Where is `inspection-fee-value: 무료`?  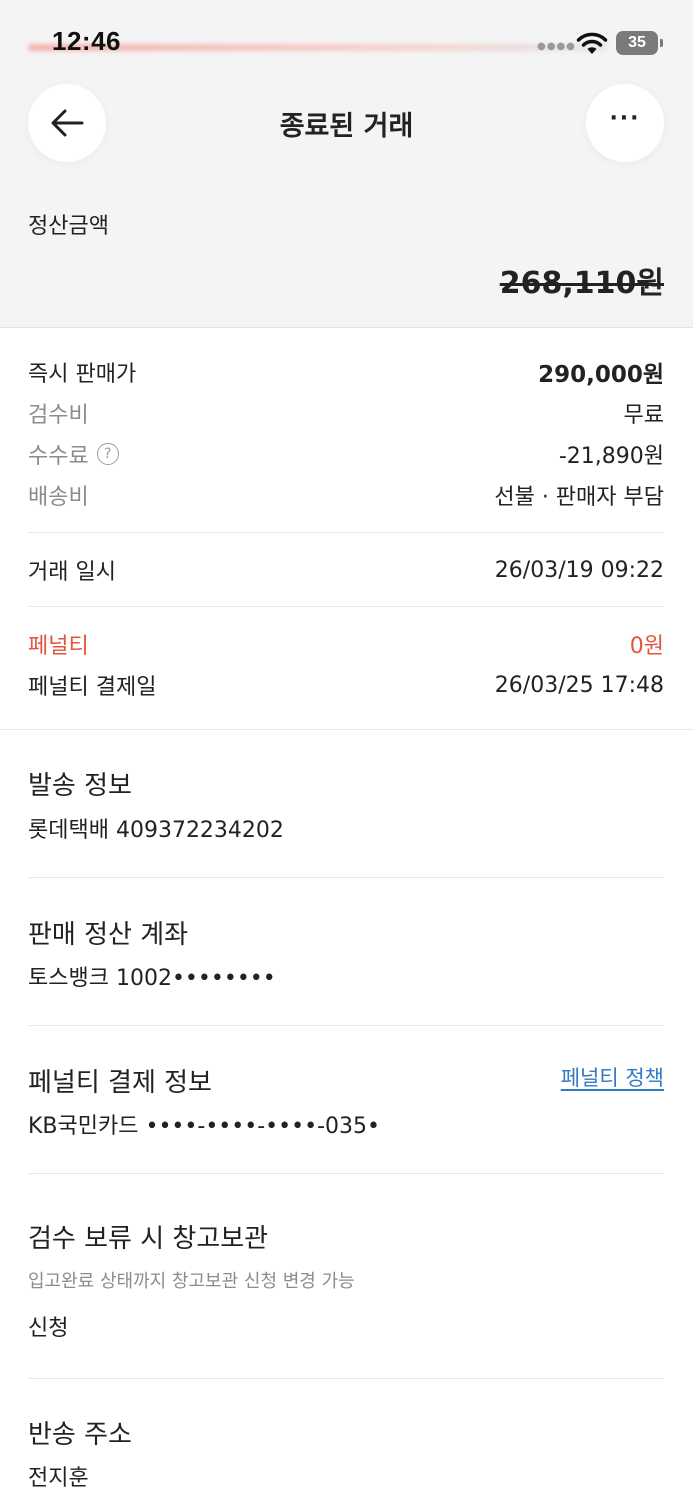 inspection-fee-value: 무료 is located at coordinates (643, 415).